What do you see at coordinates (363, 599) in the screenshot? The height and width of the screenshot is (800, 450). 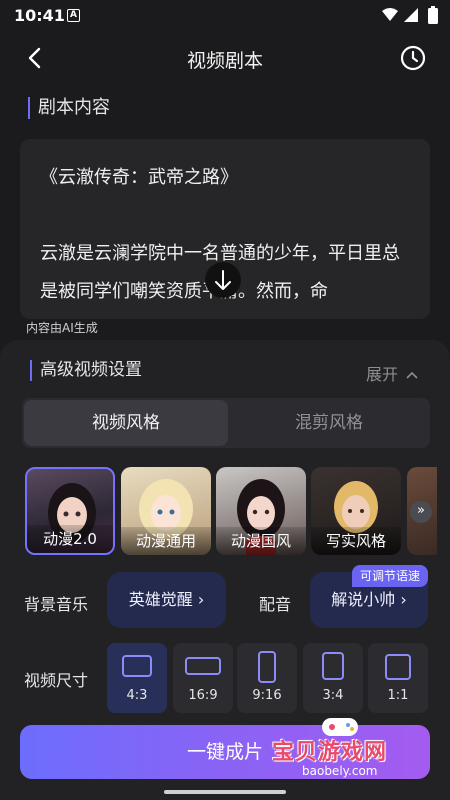 I see `voice-value: 解说小帅` at bounding box center [363, 599].